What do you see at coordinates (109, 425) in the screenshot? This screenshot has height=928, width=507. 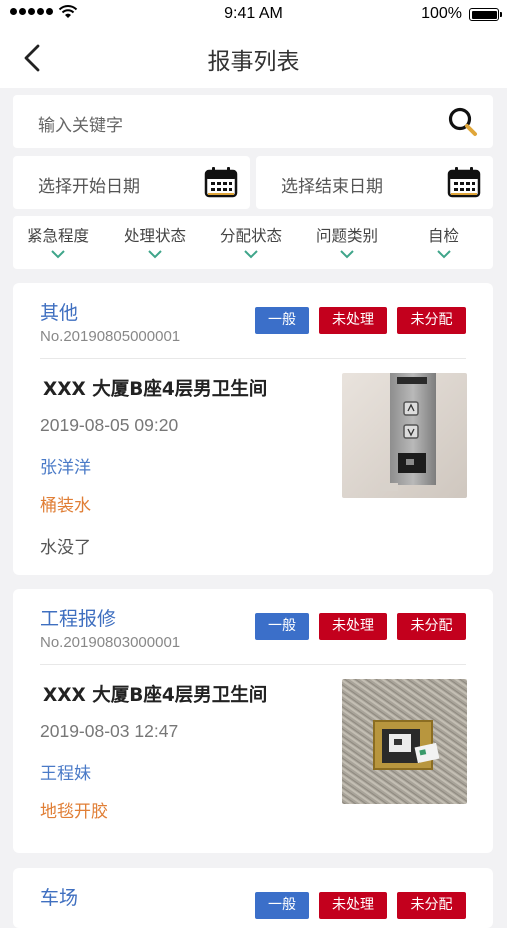 I see `report-datetime: 2019-08-05 09:20` at bounding box center [109, 425].